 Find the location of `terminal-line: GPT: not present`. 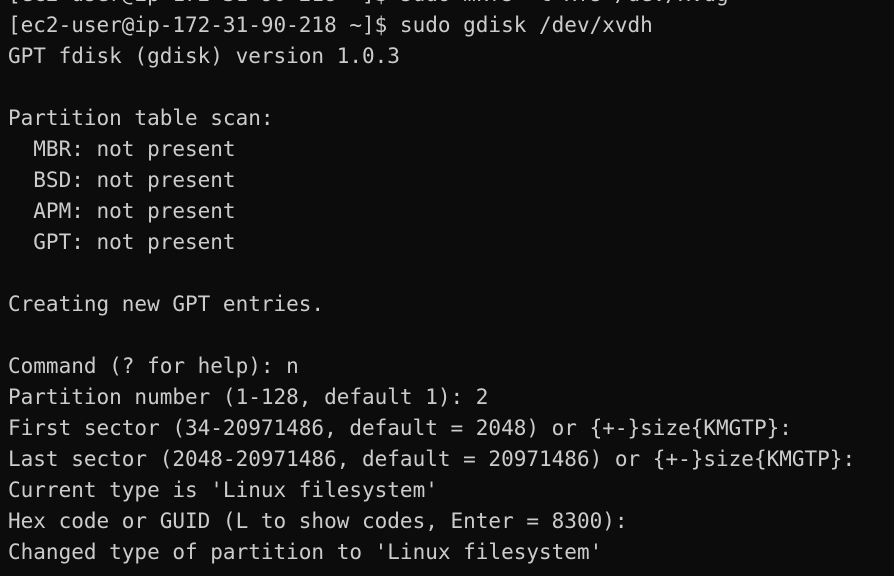

terminal-line: GPT: not present is located at coordinates (122, 242).